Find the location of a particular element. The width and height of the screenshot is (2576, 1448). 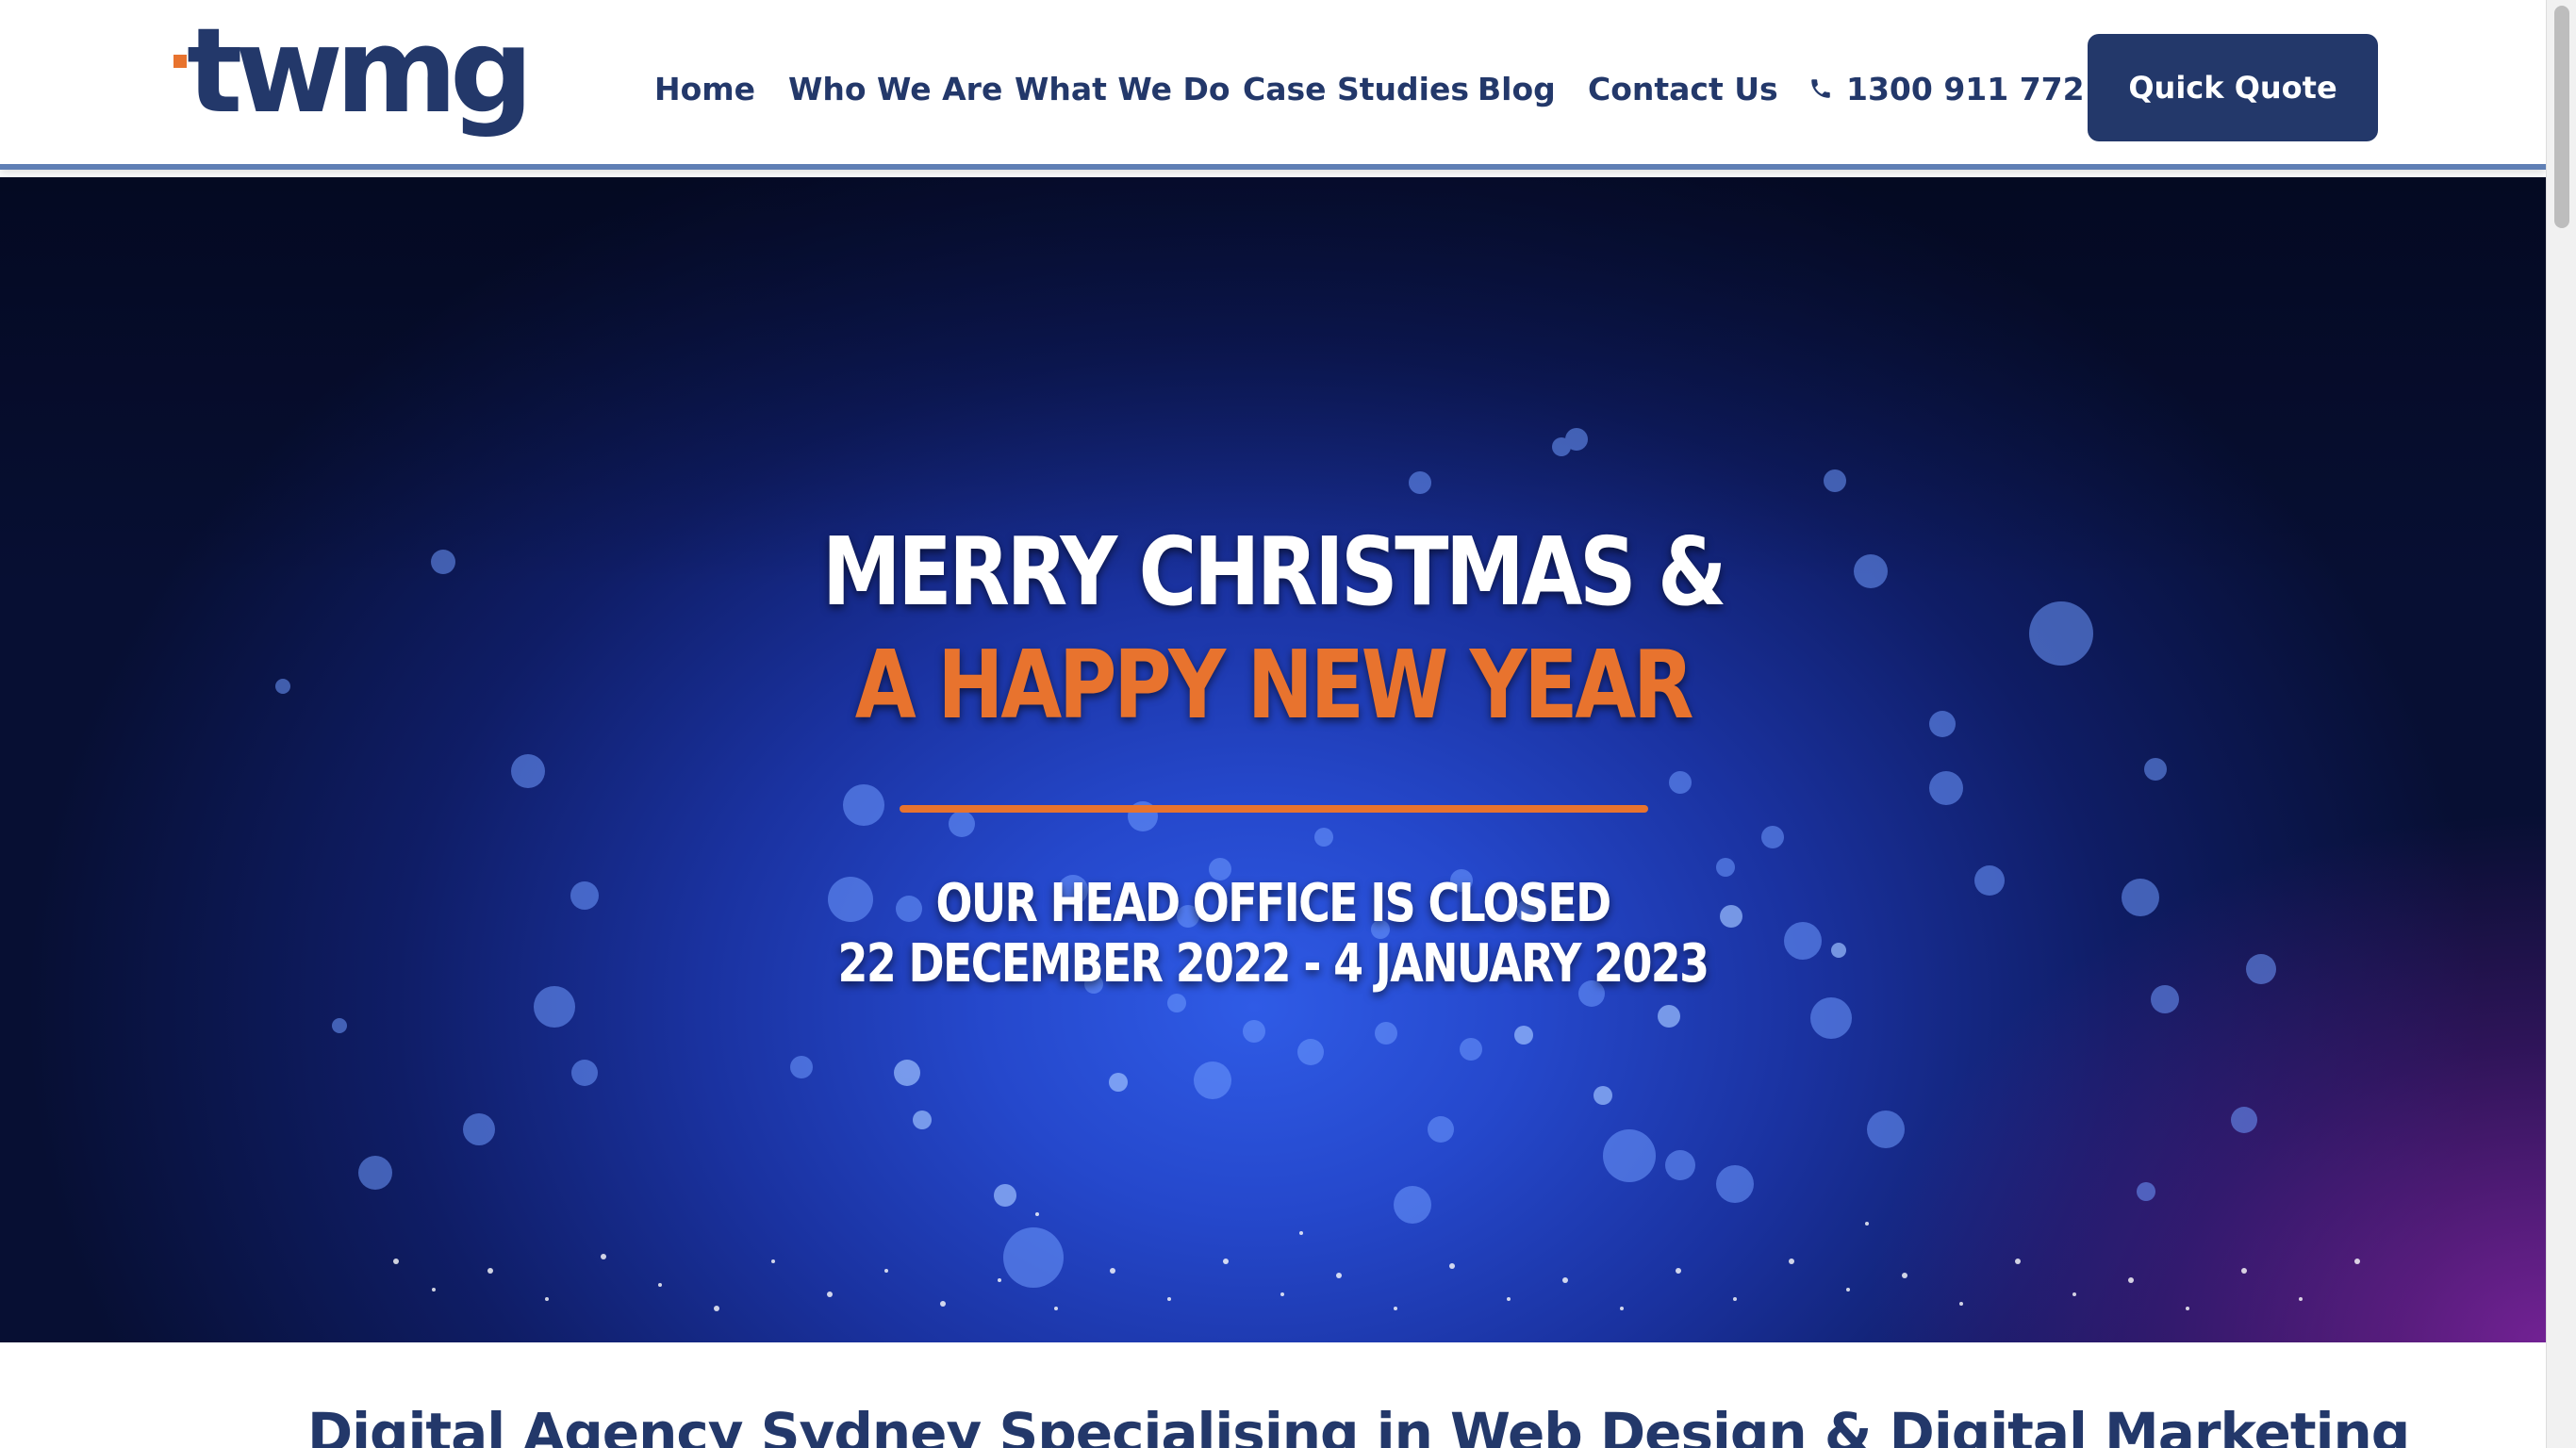

logo-accent-mark is located at coordinates (180, 61).